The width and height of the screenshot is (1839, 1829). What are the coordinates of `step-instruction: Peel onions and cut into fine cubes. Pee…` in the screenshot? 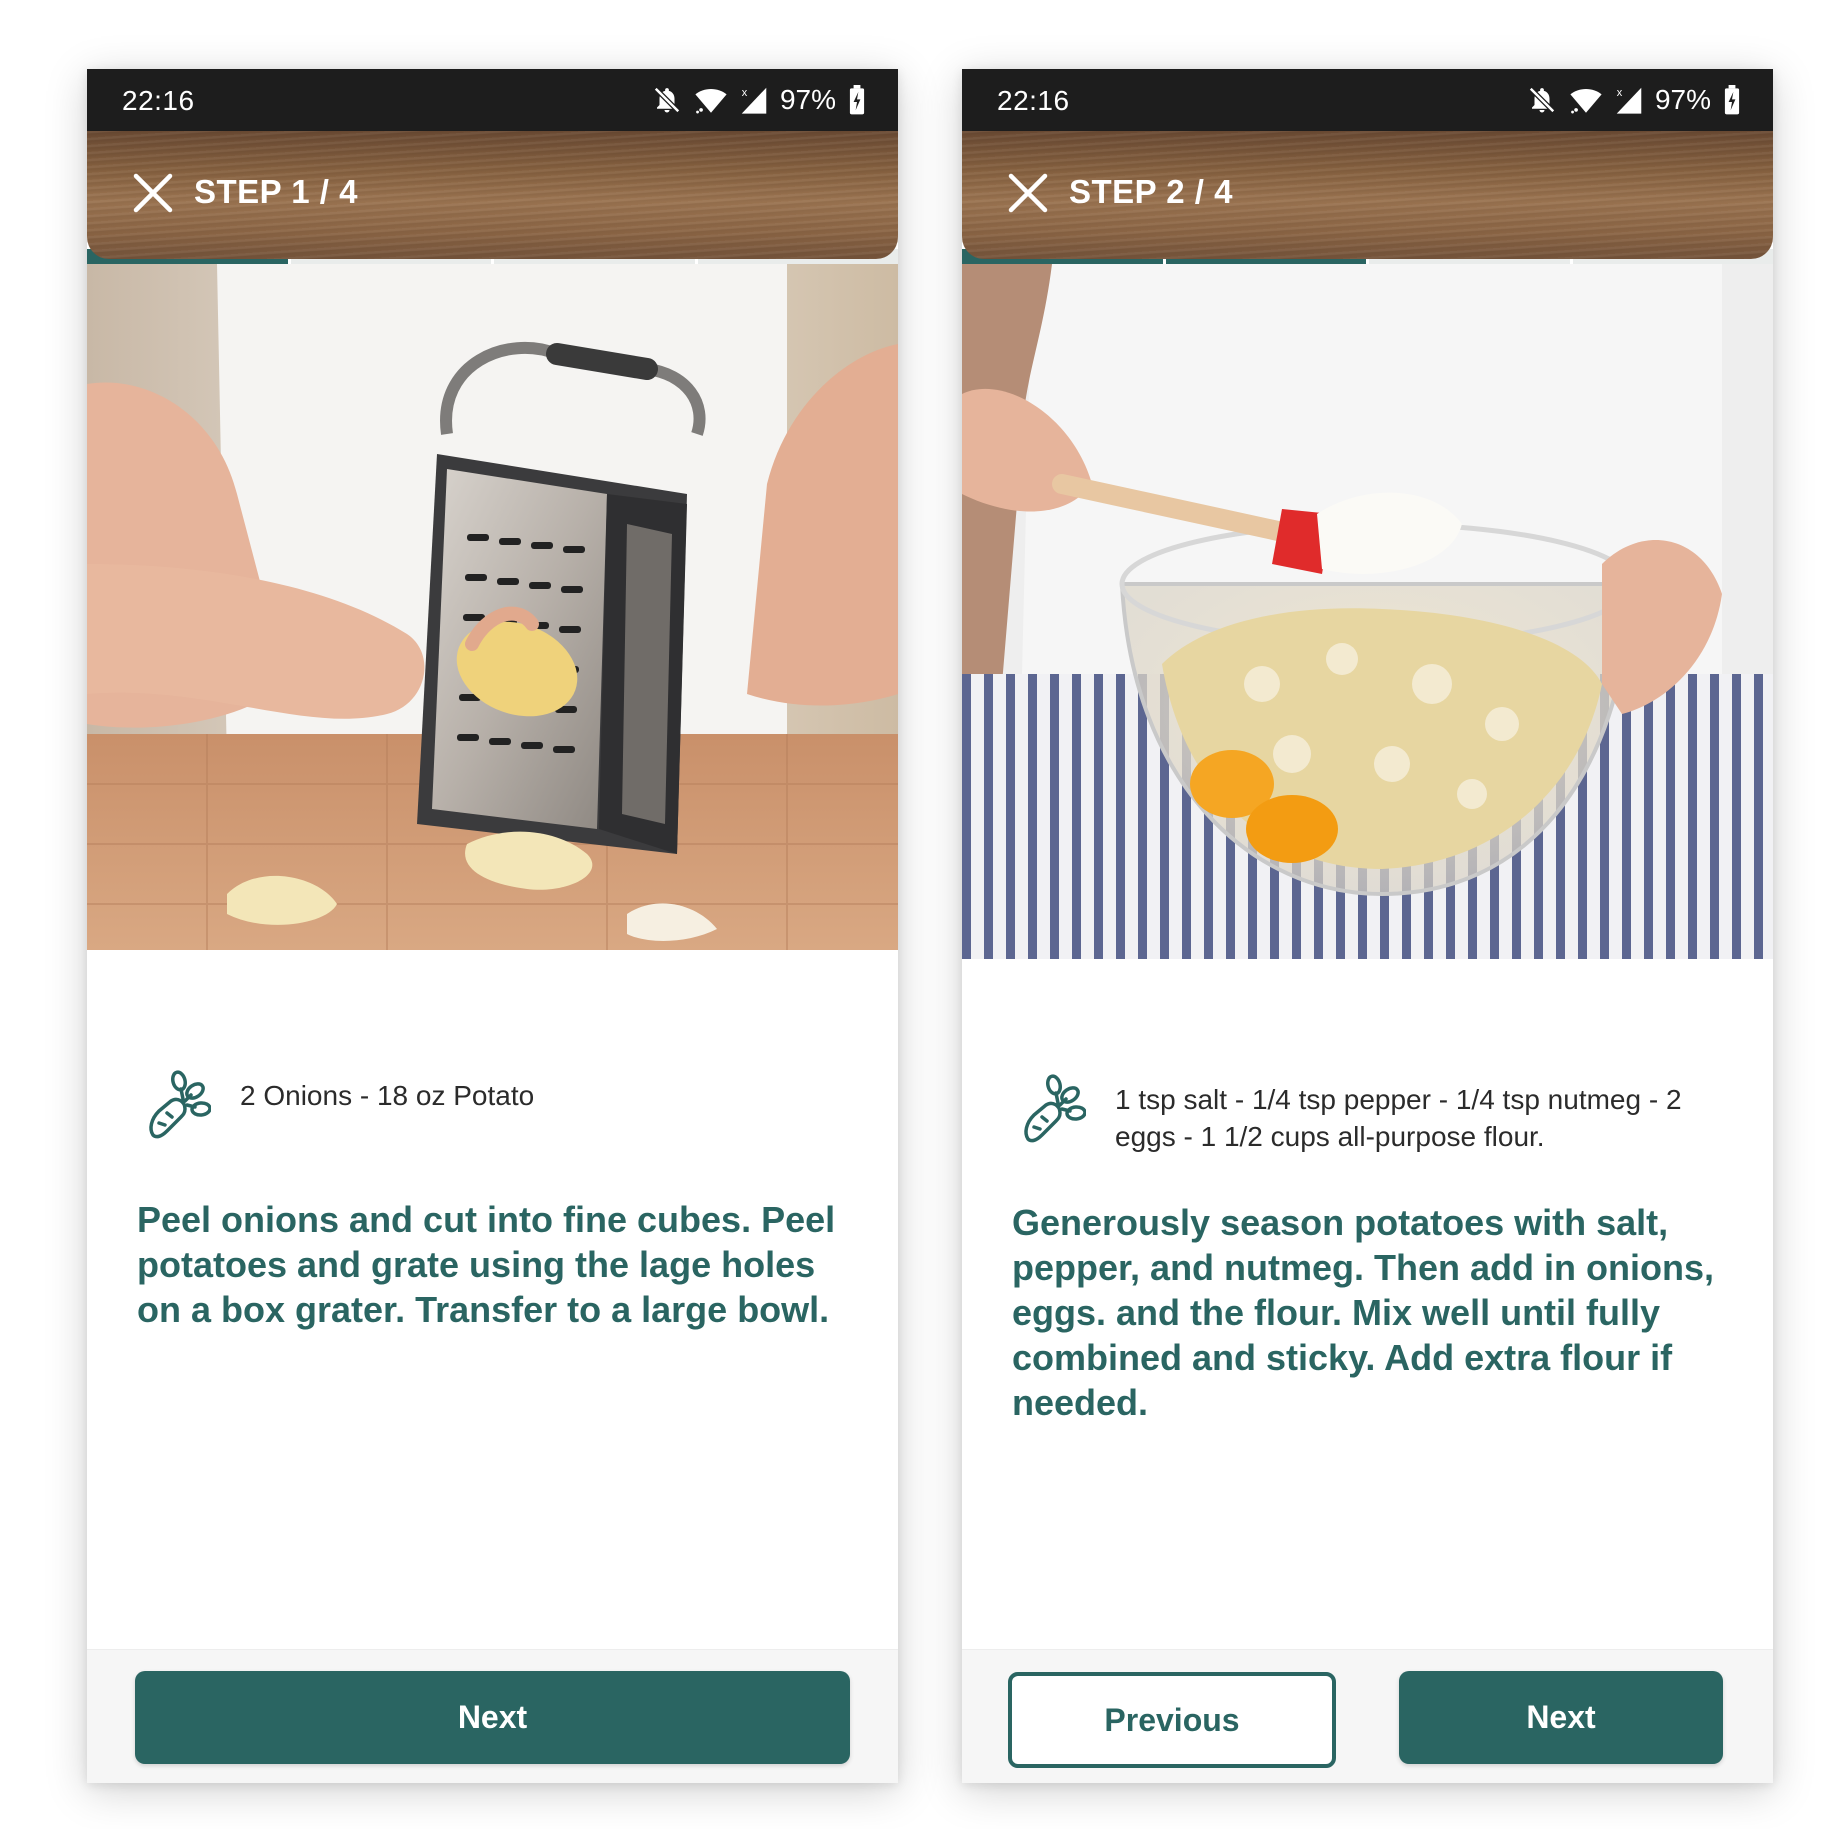 It's located at (486, 1264).